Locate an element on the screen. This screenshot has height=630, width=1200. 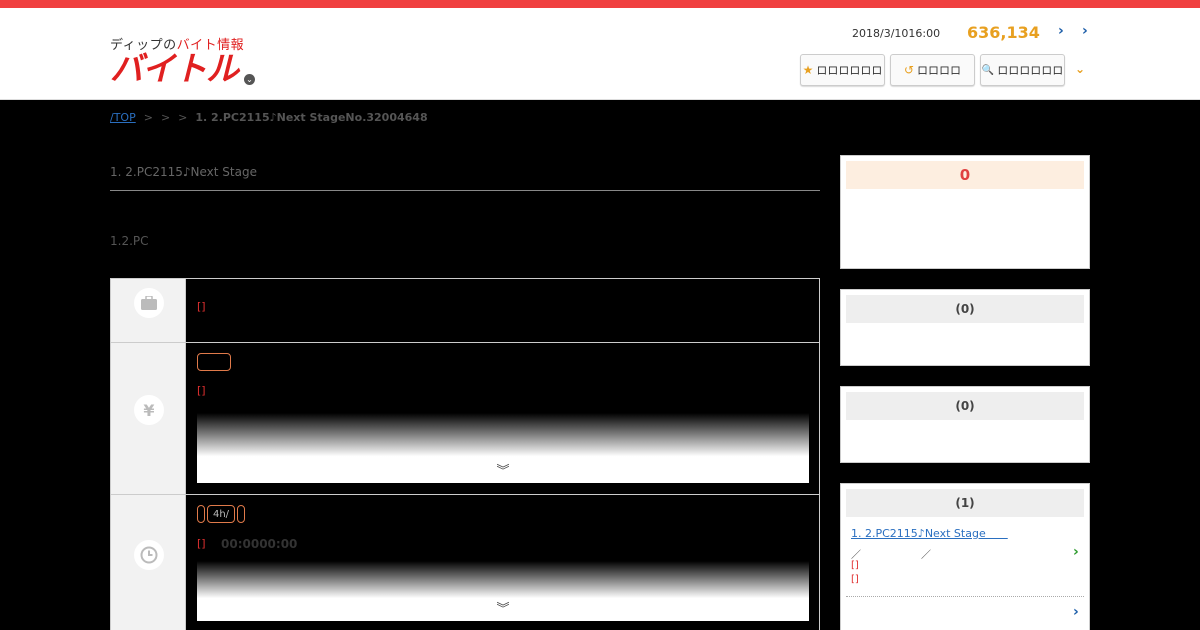
sidebar-box-favorites: (0) is located at coordinates (965, 327).